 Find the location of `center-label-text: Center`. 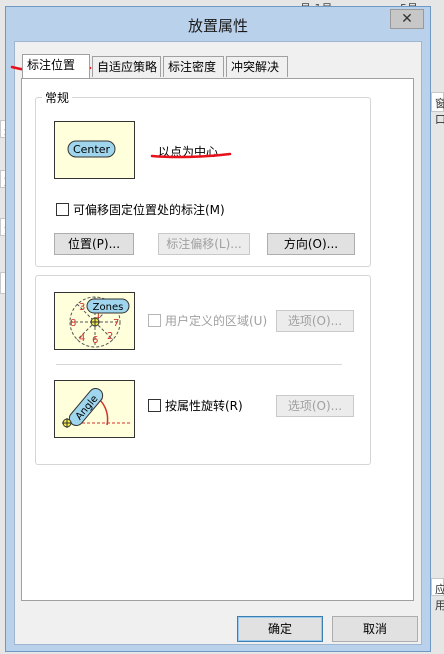

center-label-text: Center is located at coordinates (92, 149).